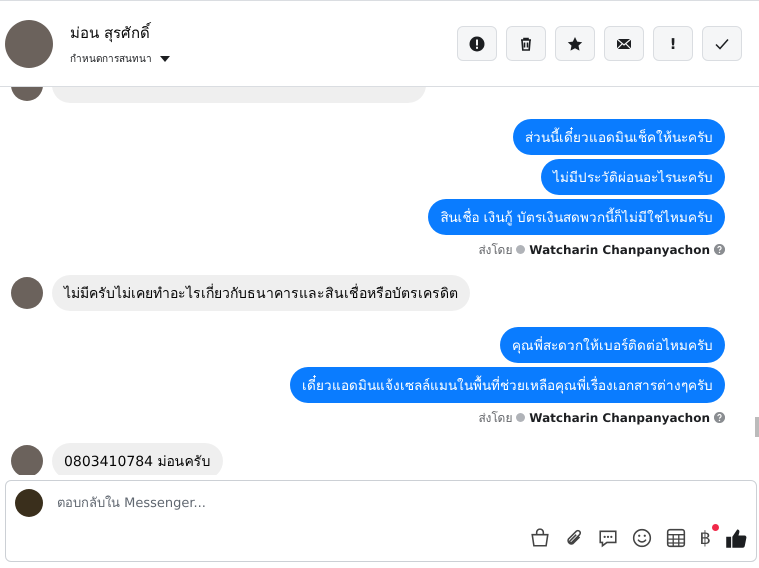 This screenshot has width=759, height=568. I want to click on trash-icon, so click(526, 44).